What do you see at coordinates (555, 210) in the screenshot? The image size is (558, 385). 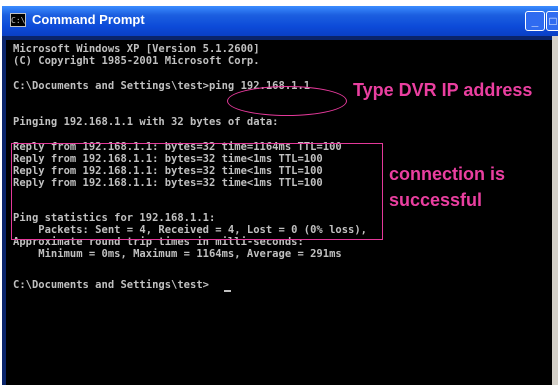 I see `vertical-scrollbar` at bounding box center [555, 210].